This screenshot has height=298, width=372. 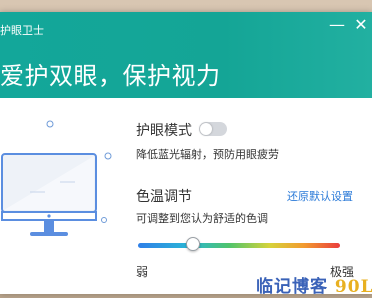 I want to click on toggle-knob, so click(x=206, y=129).